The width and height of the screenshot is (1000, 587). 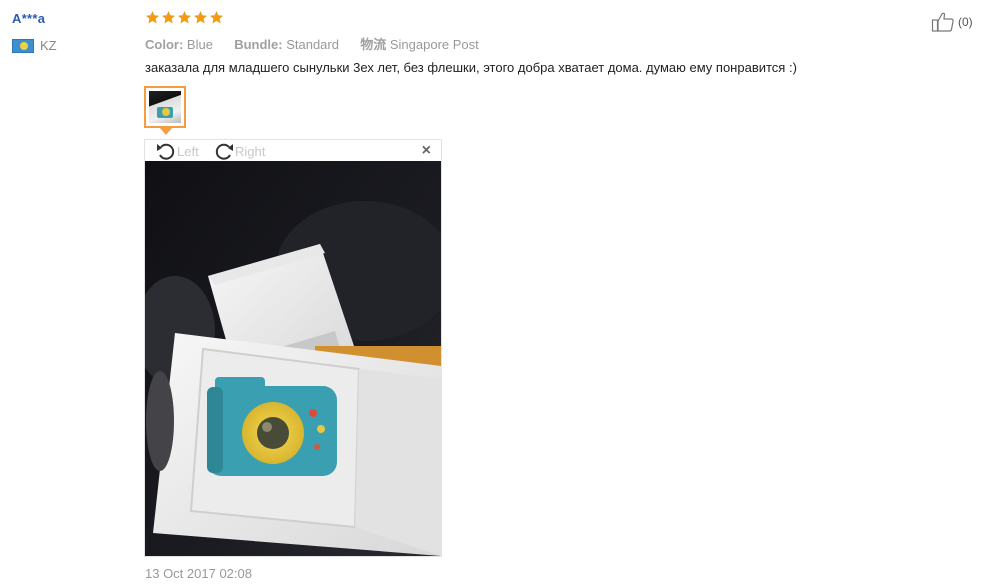 I want to click on thumbs-up-icon, so click(x=942, y=22).